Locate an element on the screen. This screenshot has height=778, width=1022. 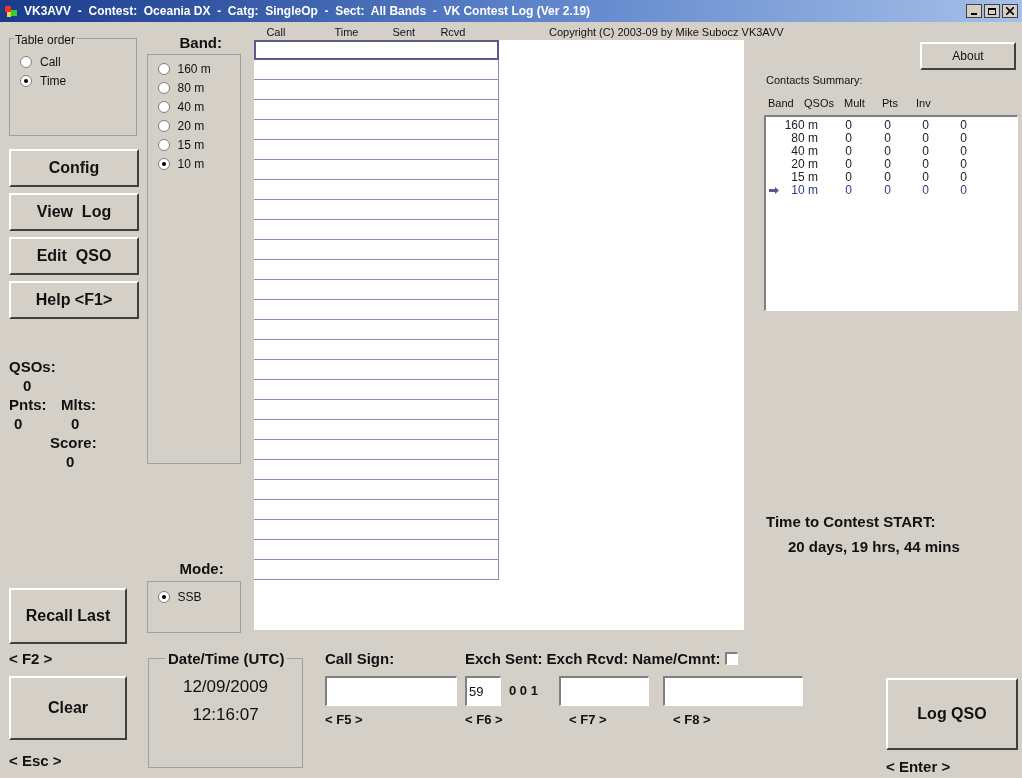
summary-column-header: Mult is located at coordinates (855, 103).